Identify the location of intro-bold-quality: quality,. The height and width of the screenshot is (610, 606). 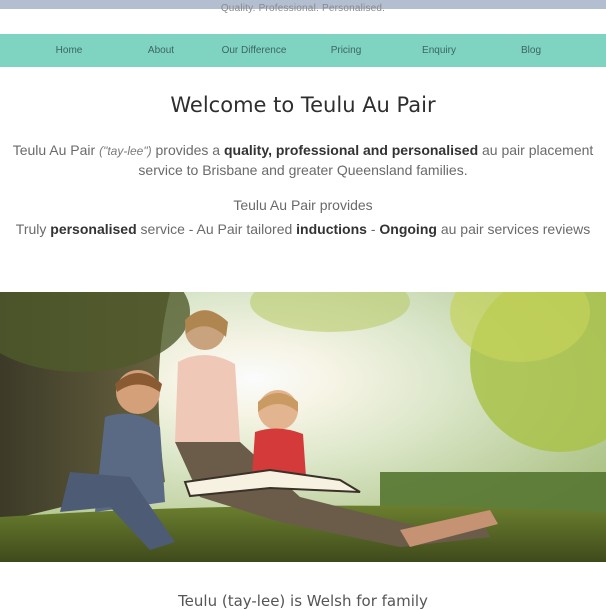
(247, 150).